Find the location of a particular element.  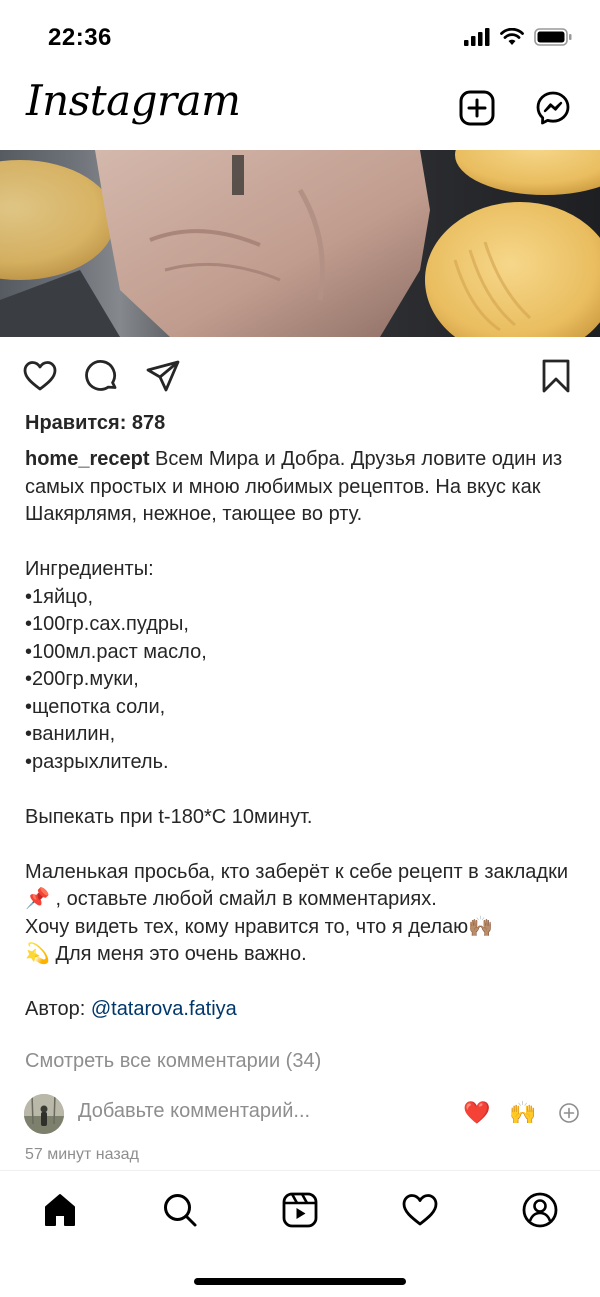

view-all-comments-link: Смотреть все комментарии (34) is located at coordinates (173, 1061).